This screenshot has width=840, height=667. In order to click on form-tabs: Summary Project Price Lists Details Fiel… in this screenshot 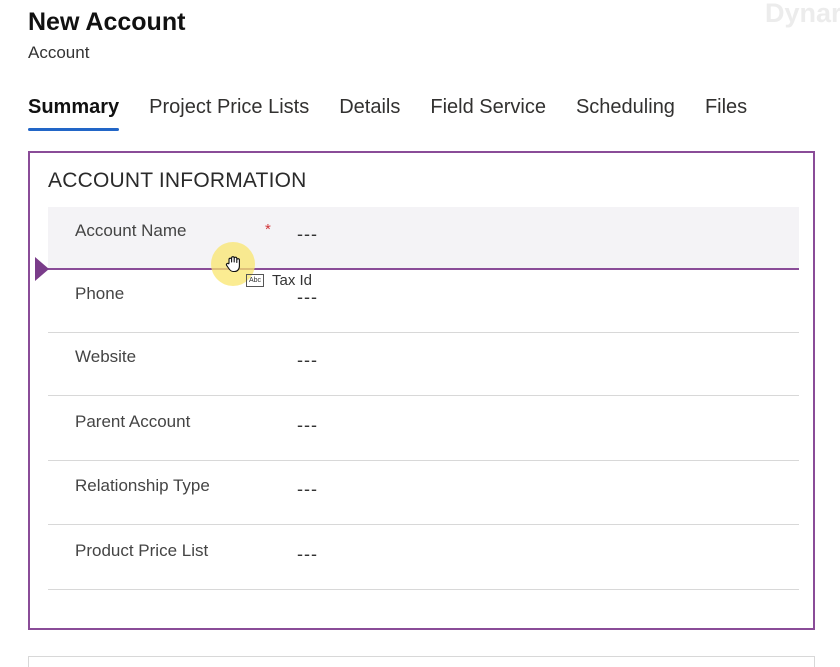, I will do `click(402, 113)`.